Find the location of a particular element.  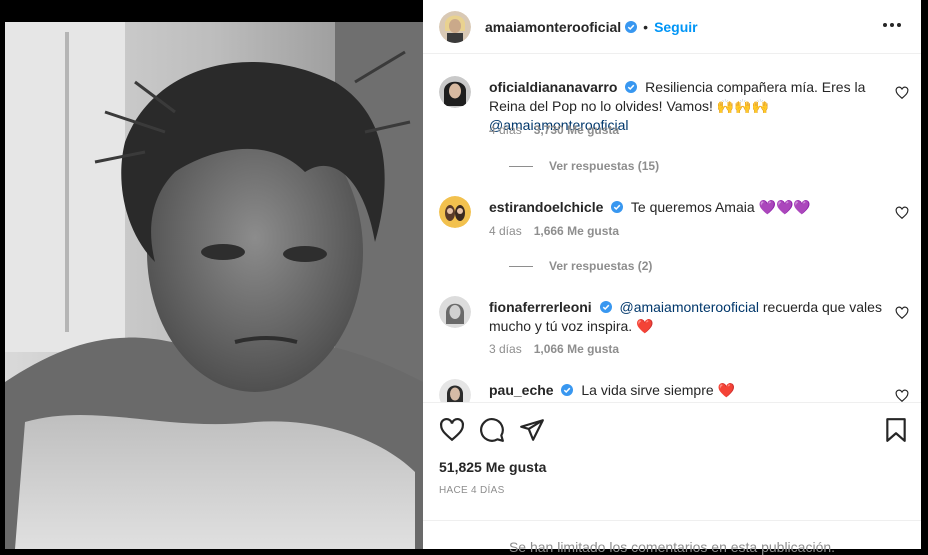

comment-meta: 4 días 1,666 Me gusta is located at coordinates (554, 231).